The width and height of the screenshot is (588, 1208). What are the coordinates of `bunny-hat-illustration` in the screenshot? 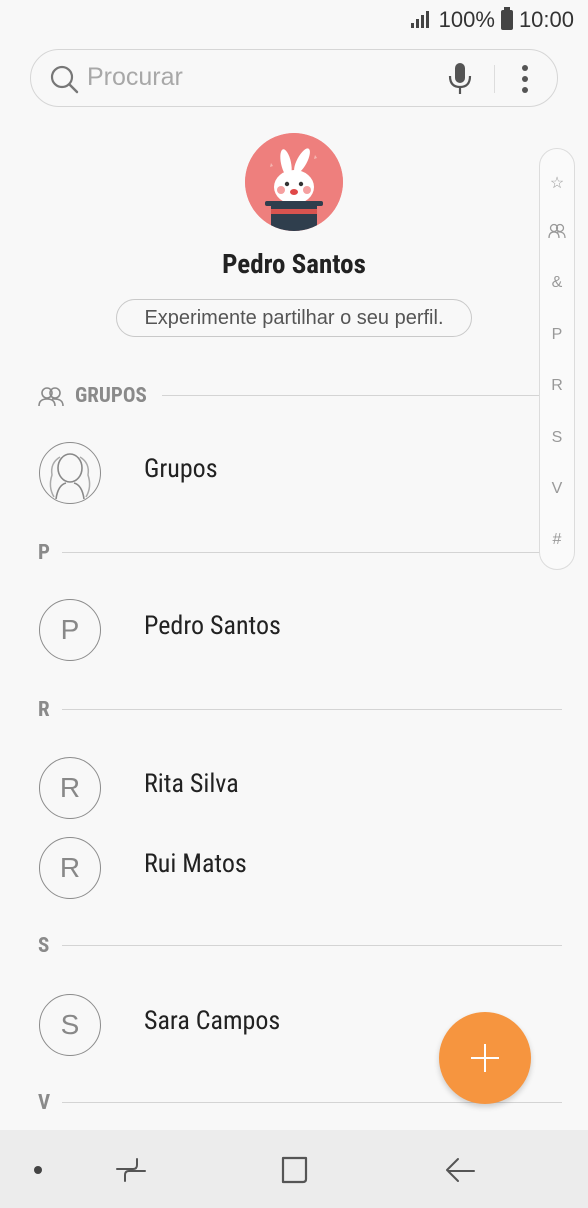 It's located at (294, 182).